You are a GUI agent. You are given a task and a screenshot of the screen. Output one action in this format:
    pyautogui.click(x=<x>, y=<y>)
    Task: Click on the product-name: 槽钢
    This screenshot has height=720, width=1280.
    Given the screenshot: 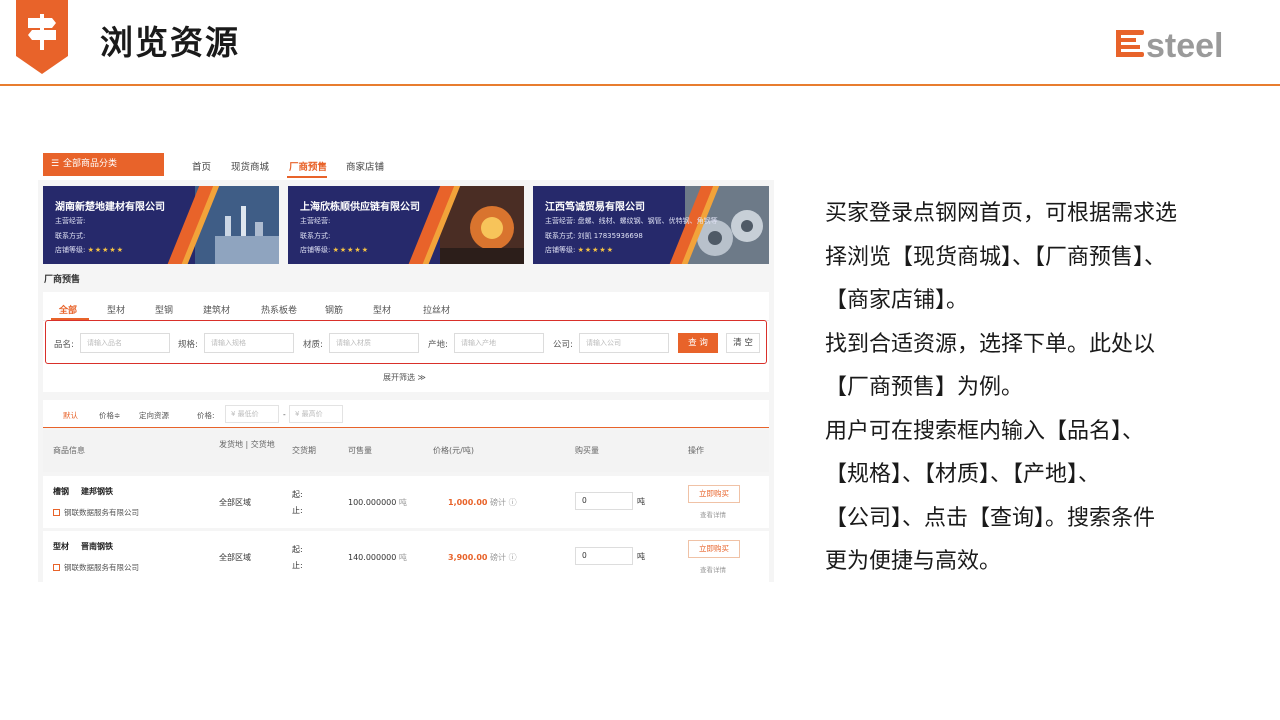 What is the action you would take?
    pyautogui.click(x=61, y=491)
    